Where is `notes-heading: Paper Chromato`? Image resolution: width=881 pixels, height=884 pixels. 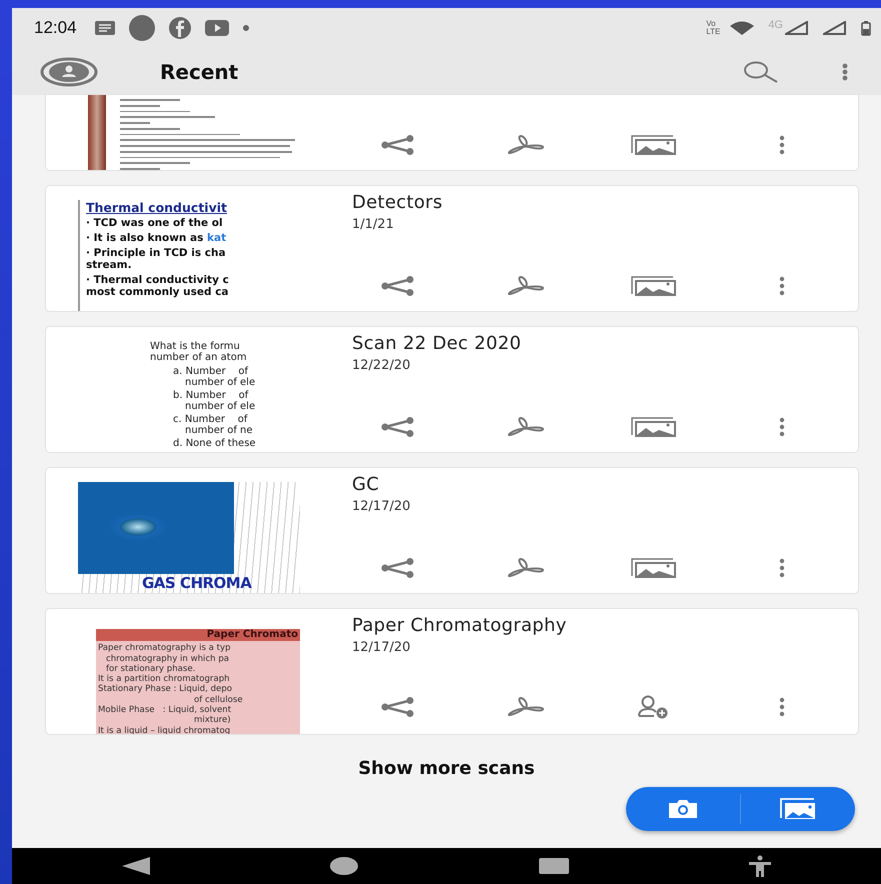
notes-heading: Paper Chromato is located at coordinates (198, 635).